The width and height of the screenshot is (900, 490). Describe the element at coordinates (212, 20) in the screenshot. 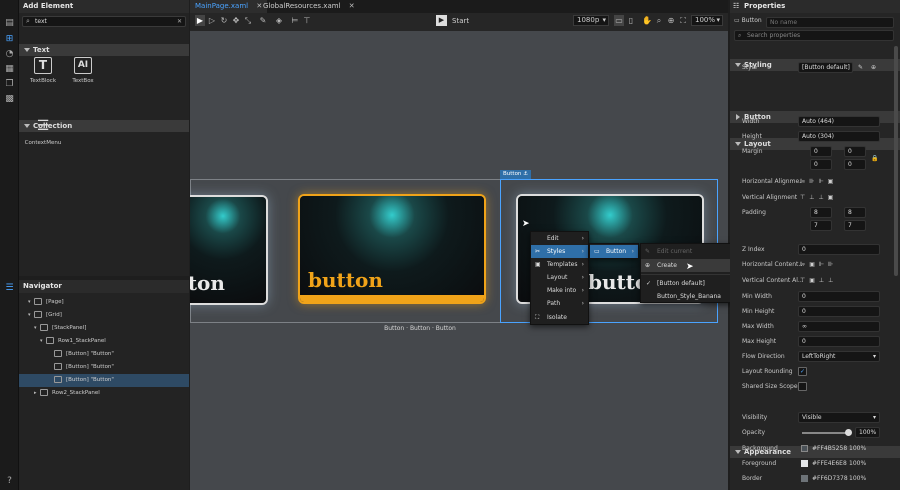

I see `direct-select-icon: ▷` at that location.